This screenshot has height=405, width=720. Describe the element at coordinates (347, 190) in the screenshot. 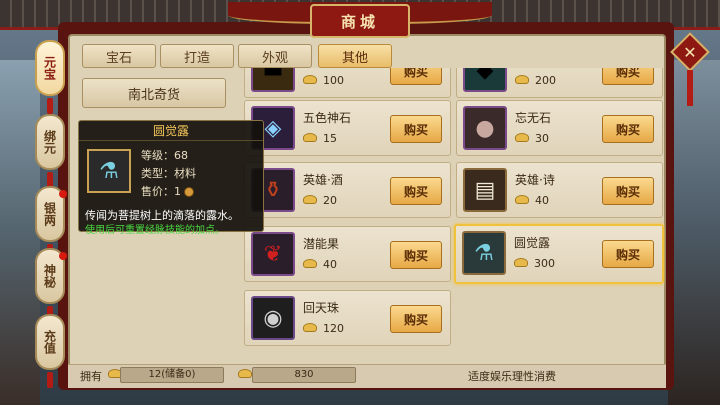

I see `shop-item: ⚱ 英雄·酒 20 购买` at that location.